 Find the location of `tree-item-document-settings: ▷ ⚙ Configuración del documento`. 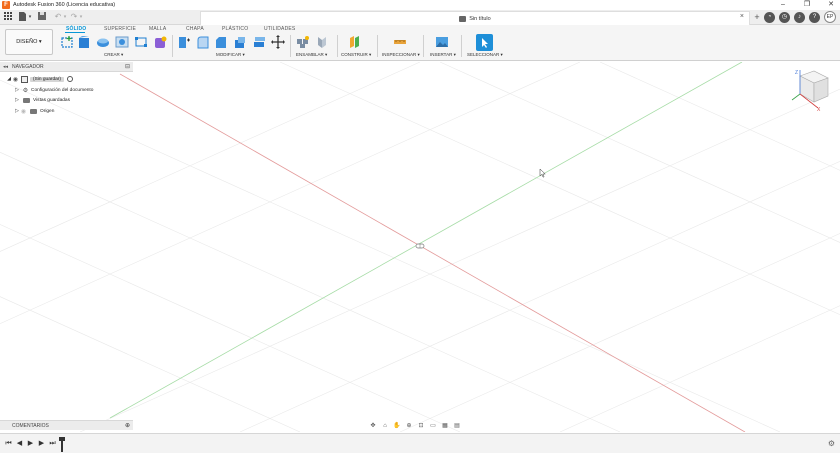

tree-item-document-settings: ▷ ⚙ Configuración del documento is located at coordinates (53, 90).